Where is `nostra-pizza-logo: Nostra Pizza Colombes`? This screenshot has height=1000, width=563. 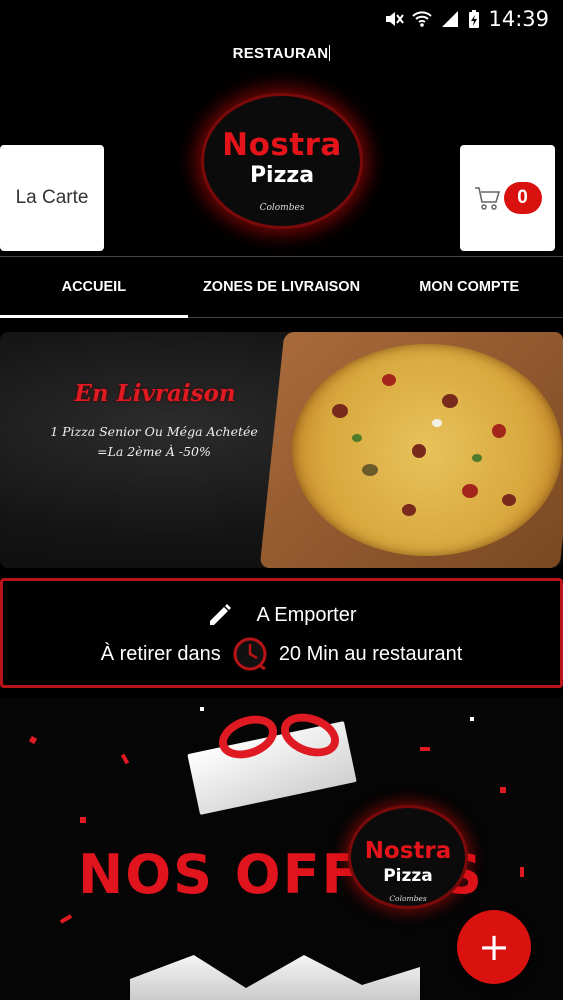
nostra-pizza-logo: Nostra Pizza Colombes is located at coordinates (282, 161).